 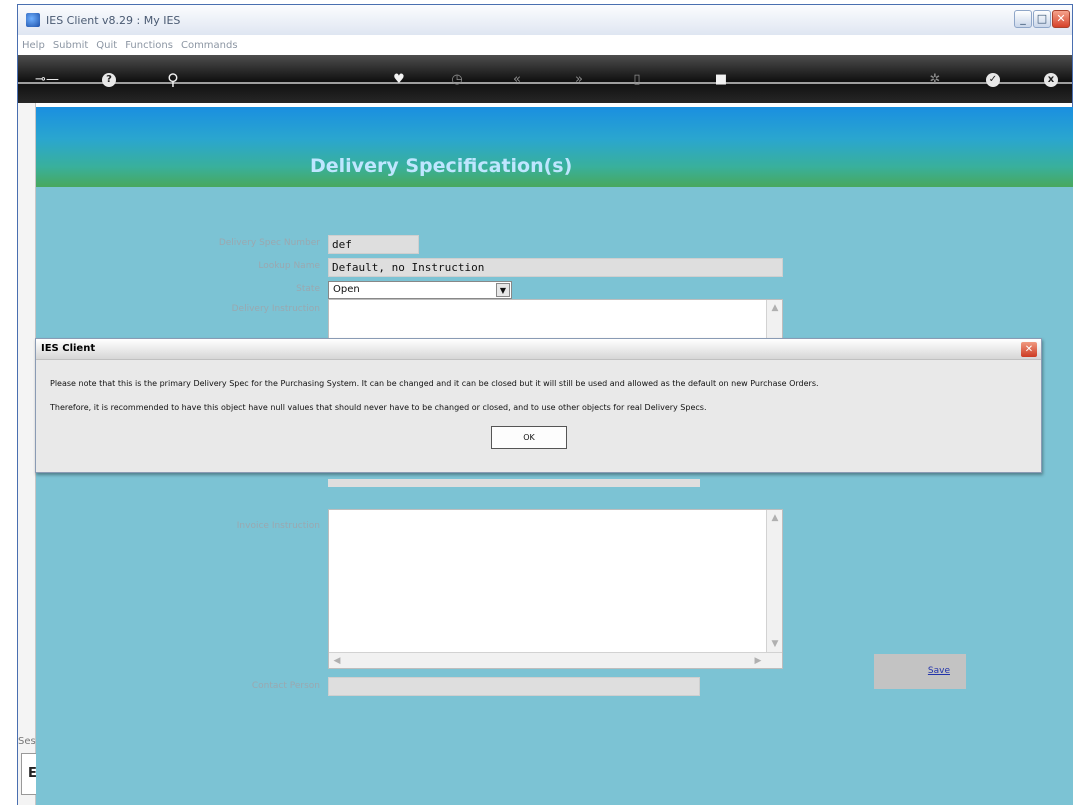 I want to click on lookup-name-label: Lookup Name, so click(x=289, y=266).